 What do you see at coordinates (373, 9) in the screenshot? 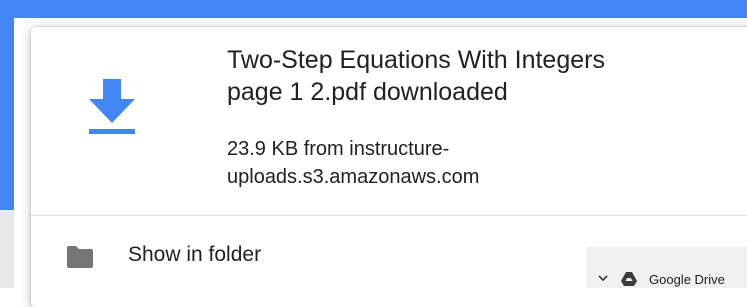
I see `background-window-top-edge` at bounding box center [373, 9].